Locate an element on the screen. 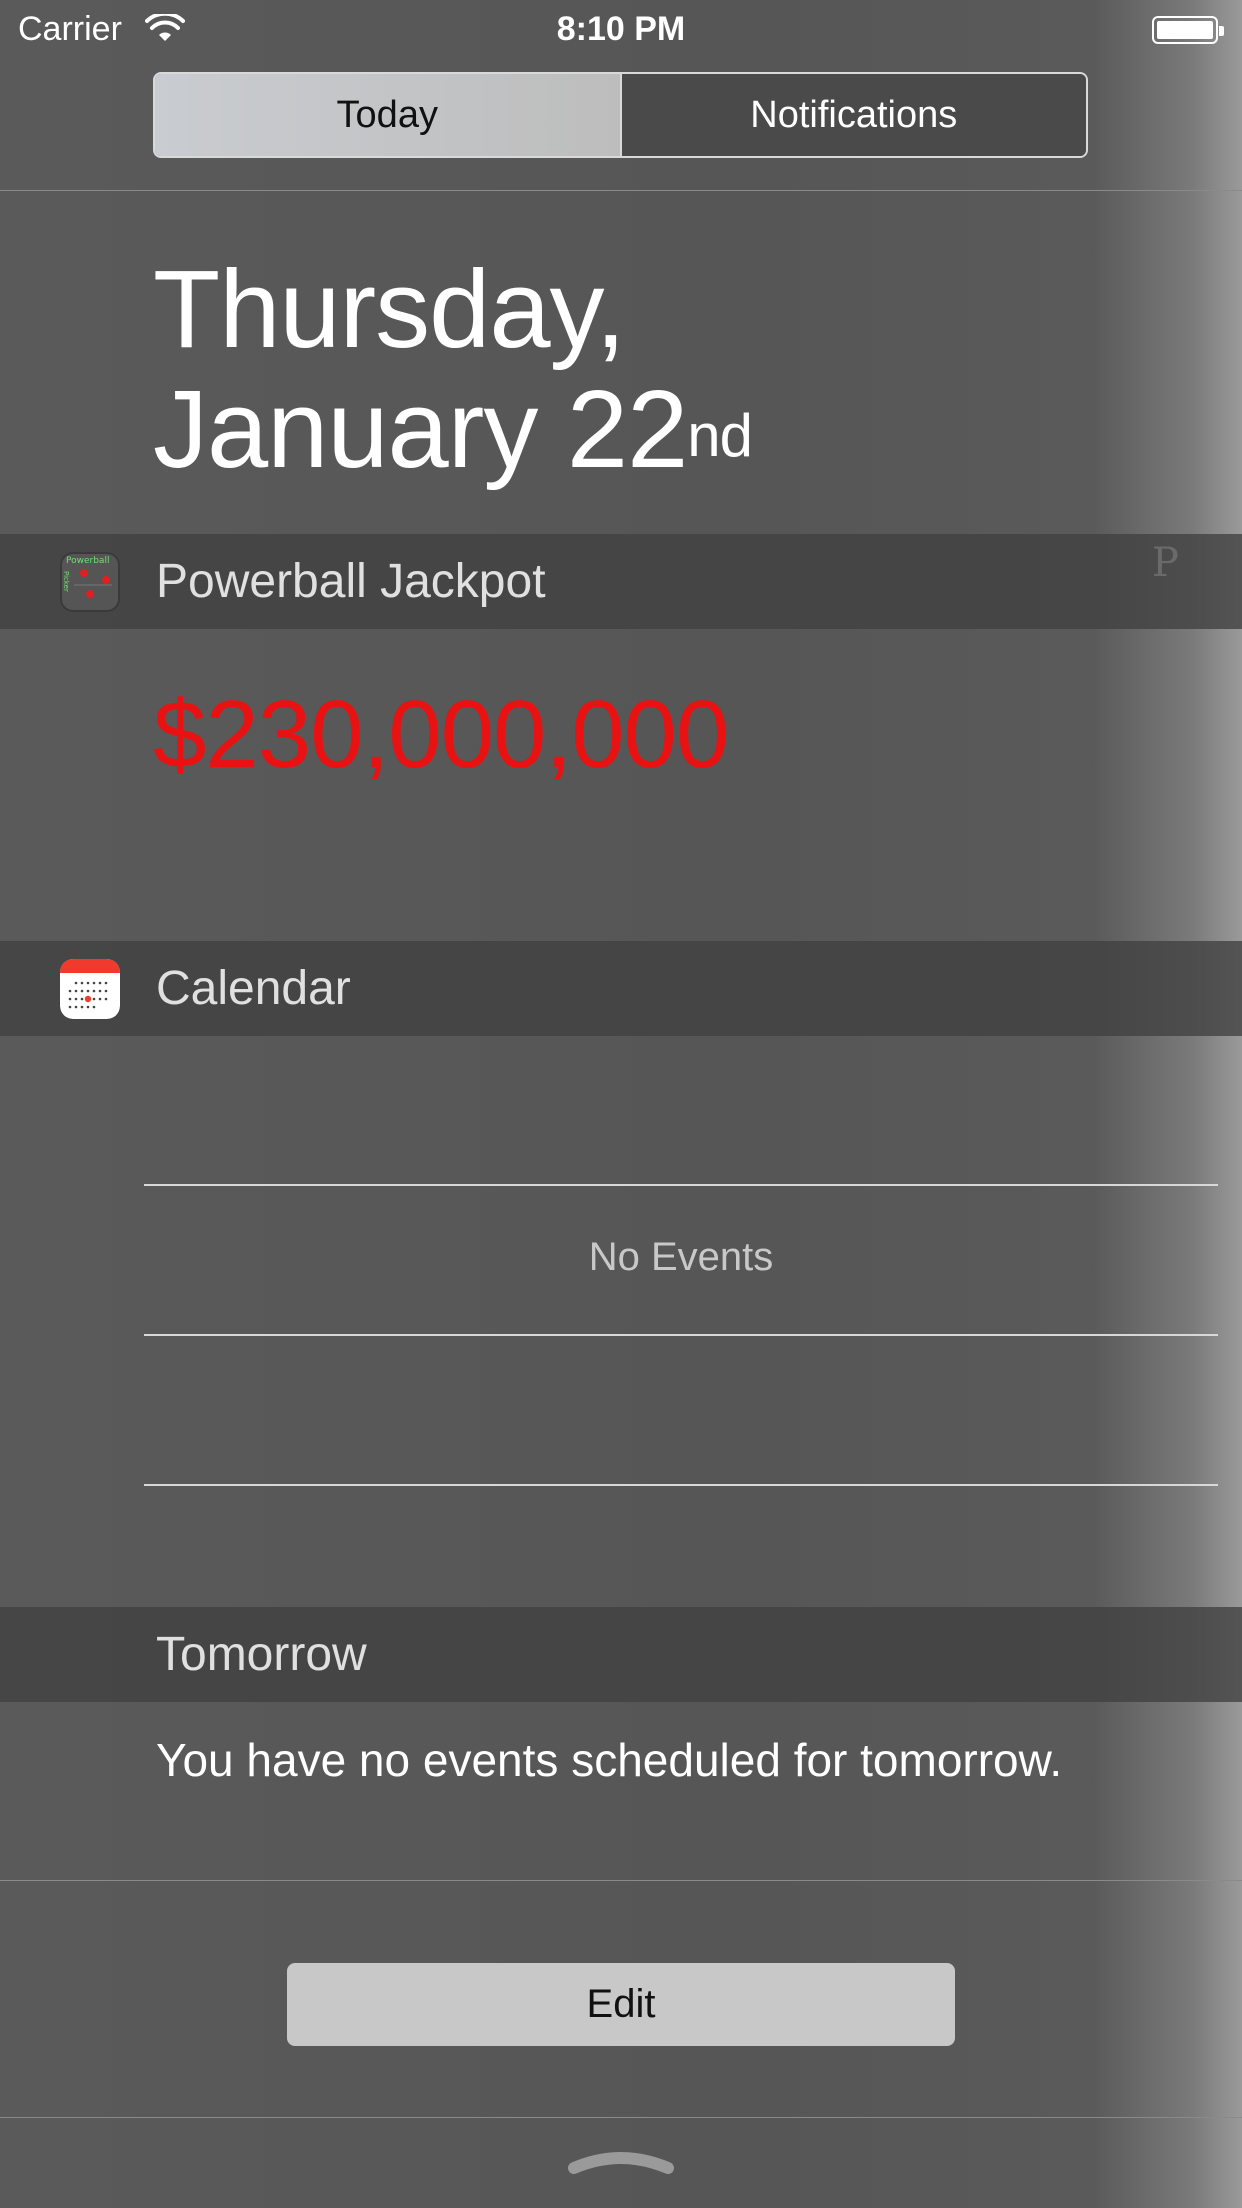 This screenshot has width=1242, height=2208. date-ordinal: nd is located at coordinates (720, 435).